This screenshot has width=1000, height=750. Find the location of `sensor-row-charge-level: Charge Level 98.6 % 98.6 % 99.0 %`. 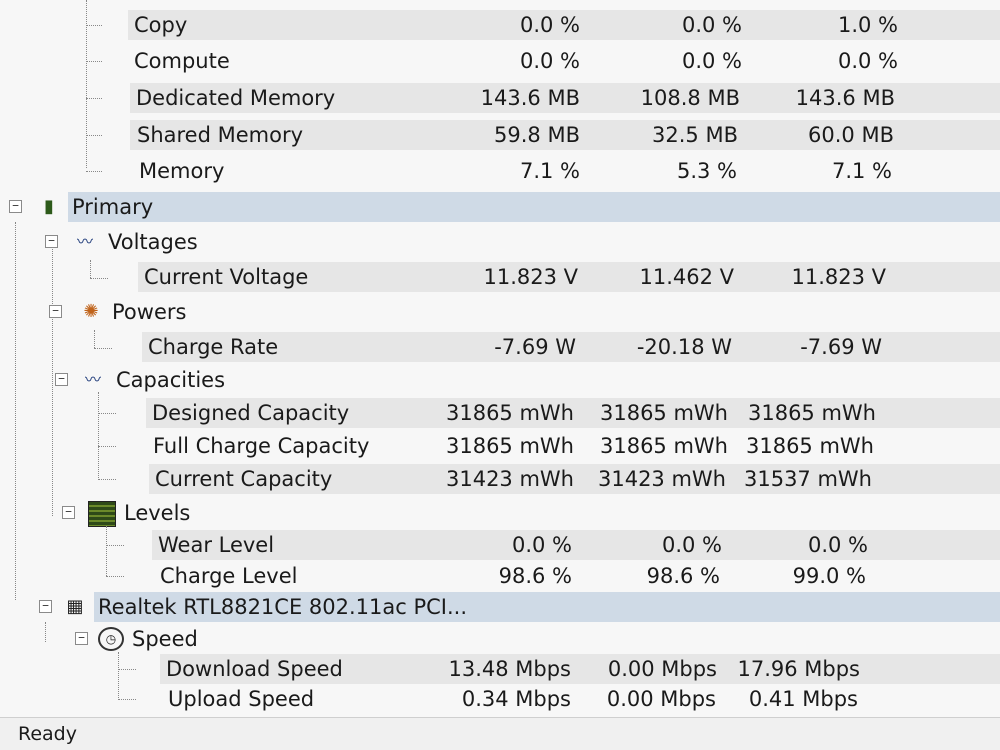

sensor-row-charge-level: Charge Level 98.6 % 98.6 % 99.0 % is located at coordinates (500, 576).